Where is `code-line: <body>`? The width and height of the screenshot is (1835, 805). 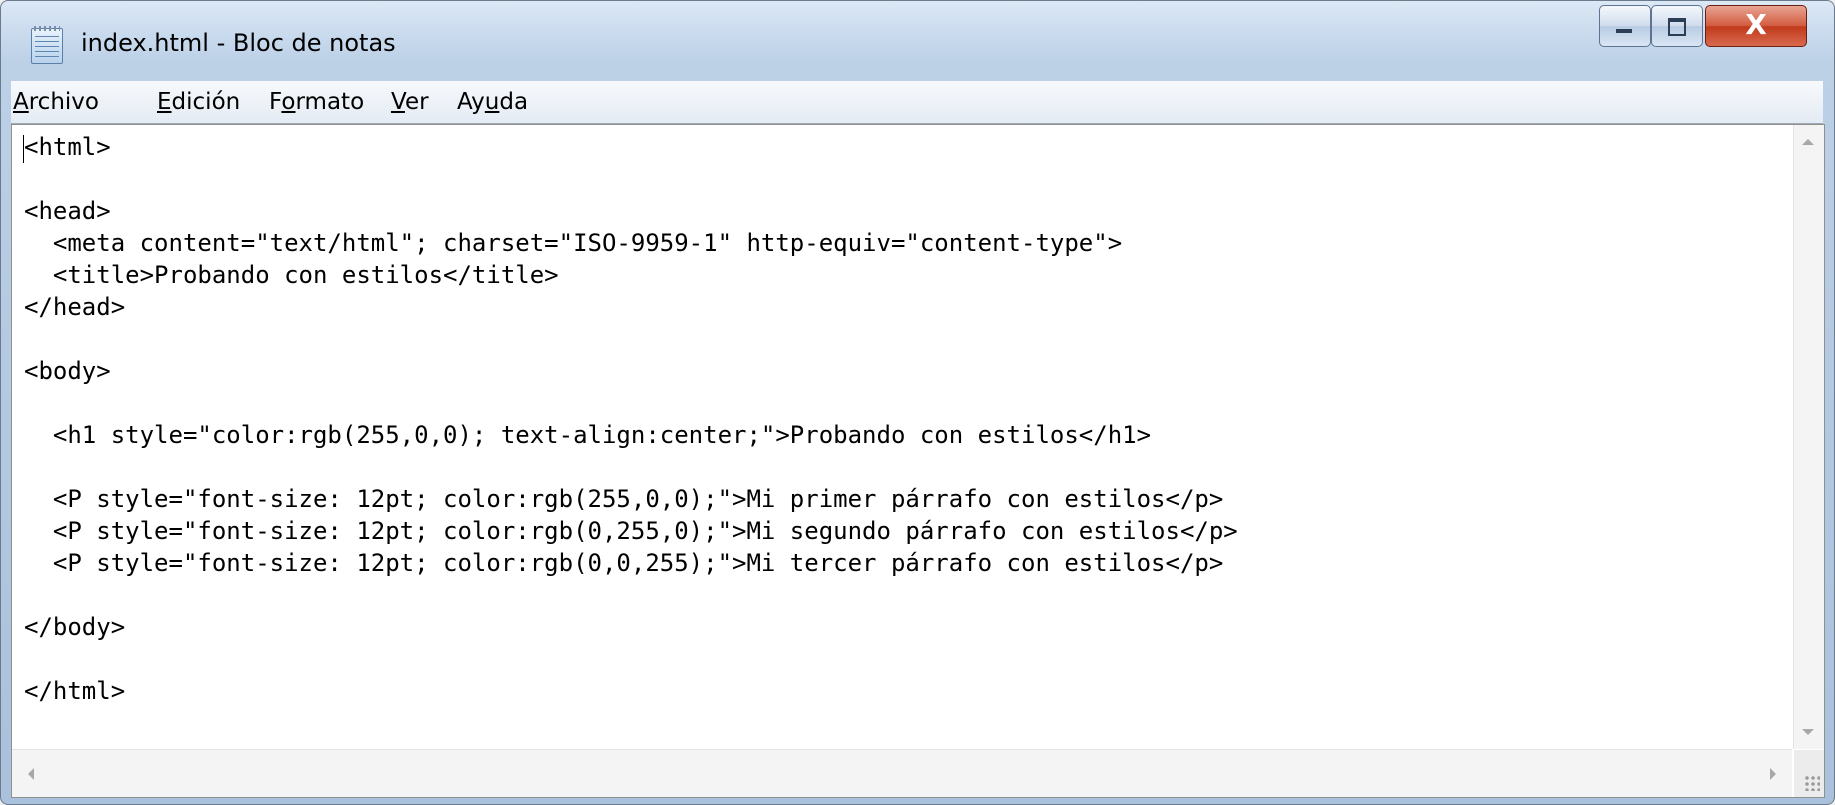
code-line: <body> is located at coordinates (67, 371).